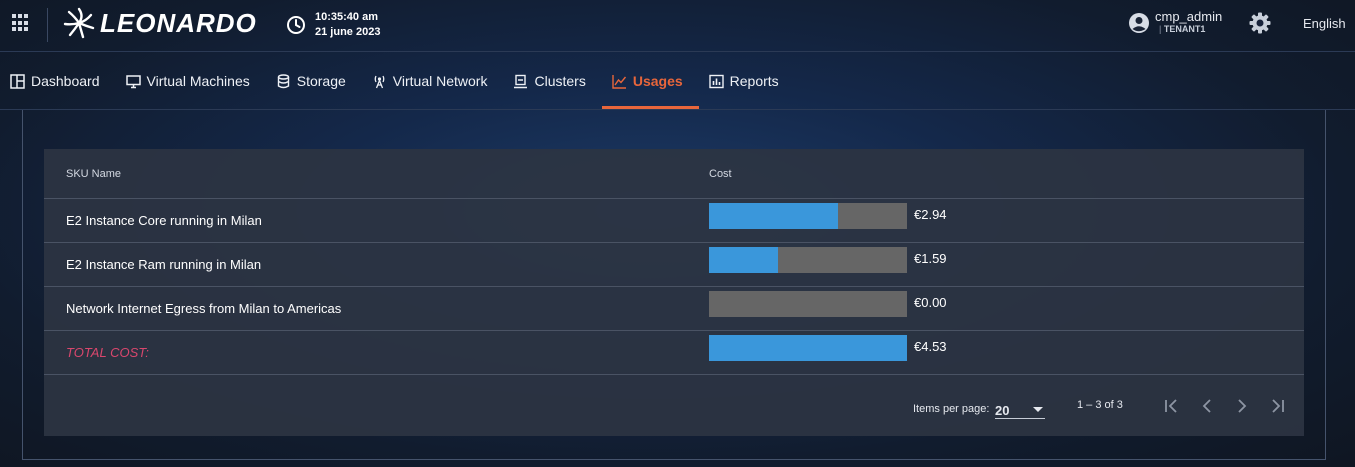 This screenshot has width=1355, height=467. I want to click on sku-name-cell: E2 Instance Core running in Milan, so click(164, 220).